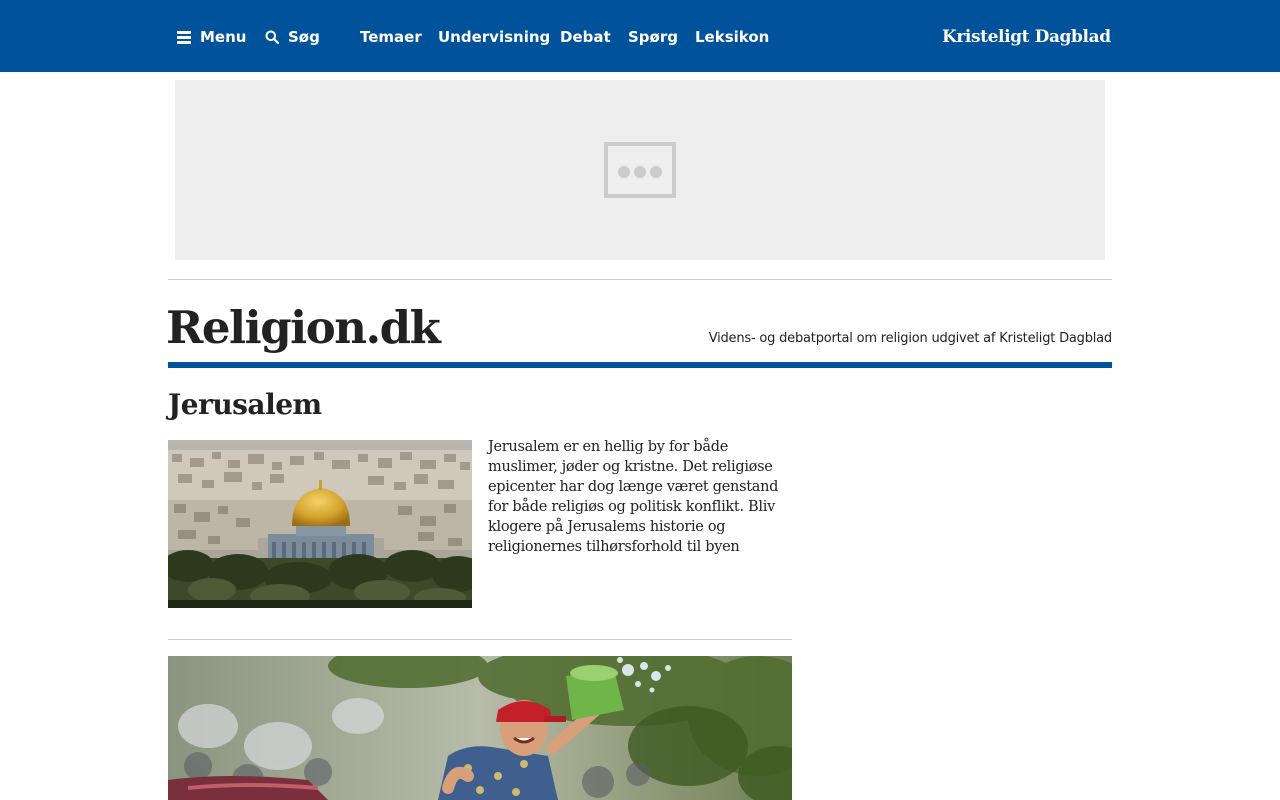 This screenshot has width=1280, height=800. What do you see at coordinates (184, 37) in the screenshot?
I see `menu-icon` at bounding box center [184, 37].